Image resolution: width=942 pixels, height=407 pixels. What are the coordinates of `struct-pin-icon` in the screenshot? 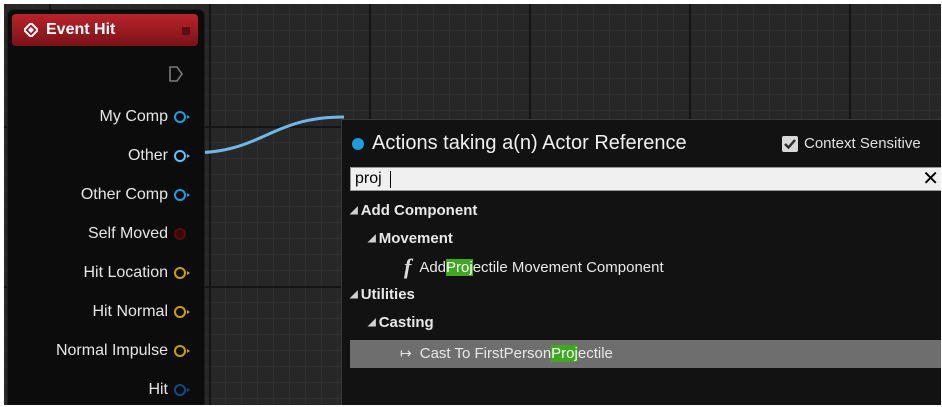 It's located at (182, 390).